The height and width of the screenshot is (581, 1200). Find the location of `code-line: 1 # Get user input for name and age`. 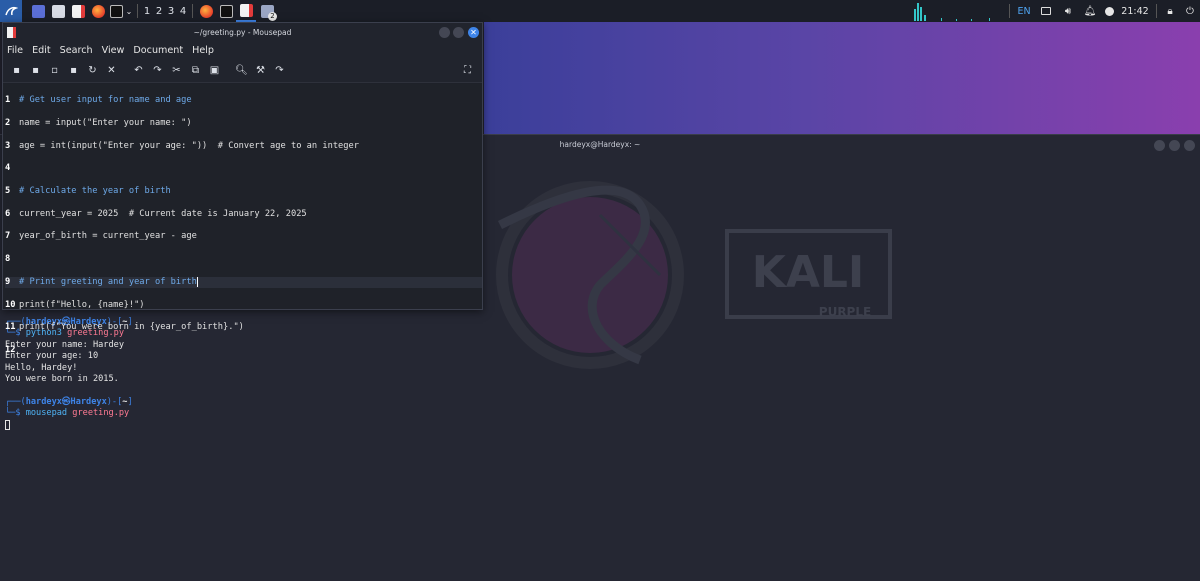

code-line: 1 # Get user input for name and age is located at coordinates (98, 100).